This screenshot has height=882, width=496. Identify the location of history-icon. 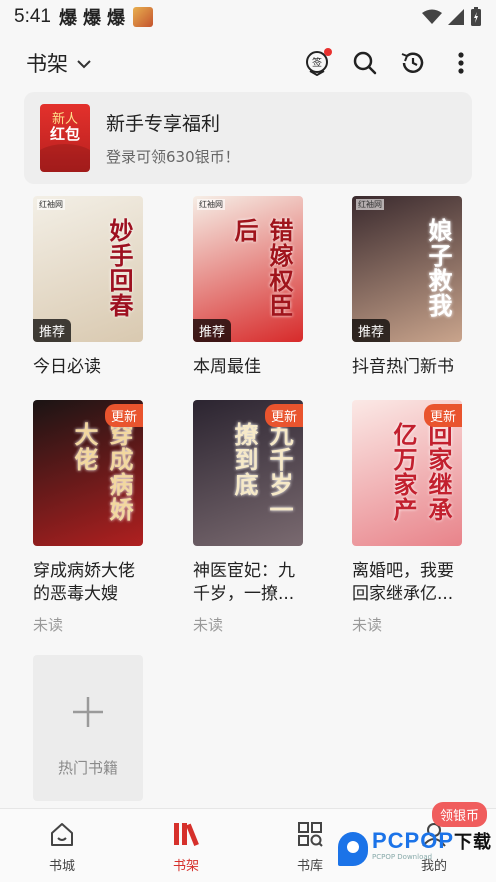
(412, 62).